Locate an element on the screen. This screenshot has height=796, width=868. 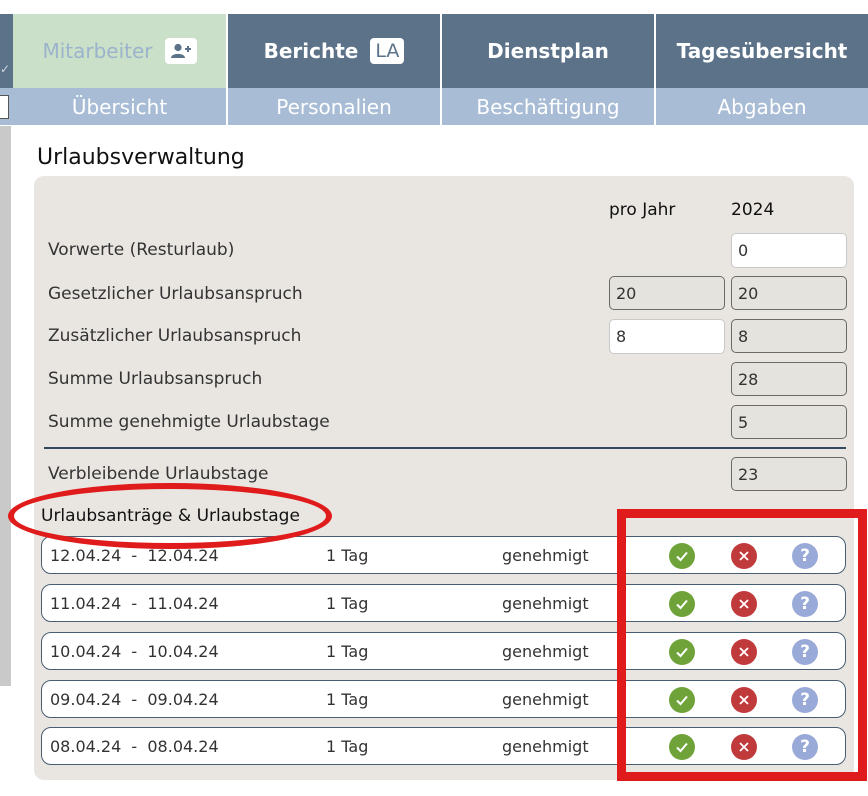
column-header-year: 2024 is located at coordinates (753, 210).